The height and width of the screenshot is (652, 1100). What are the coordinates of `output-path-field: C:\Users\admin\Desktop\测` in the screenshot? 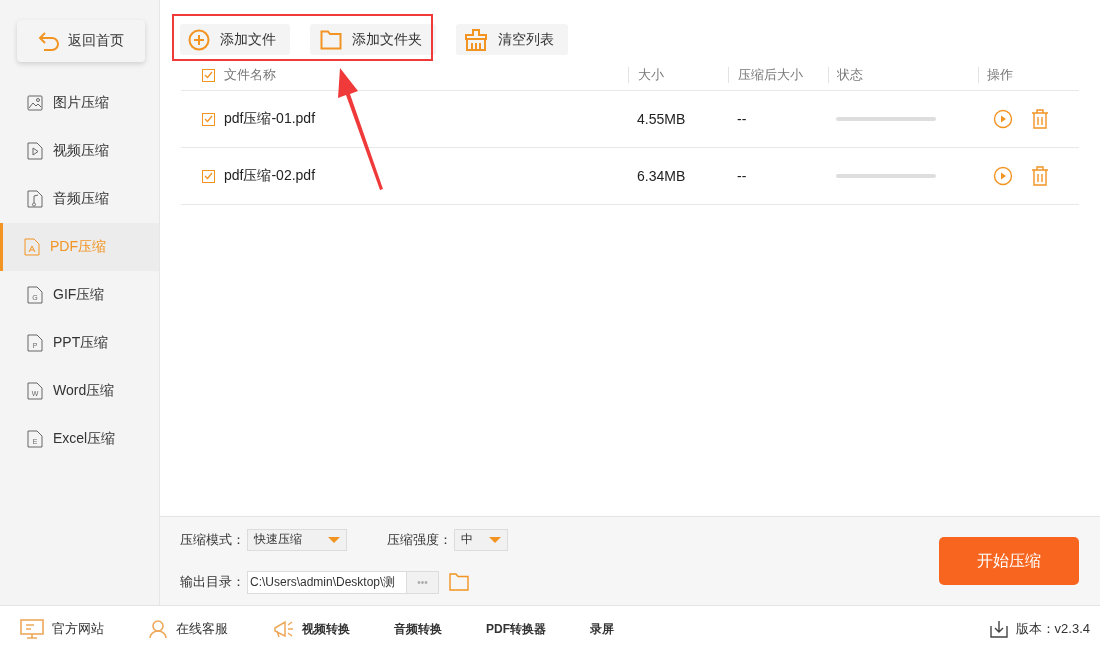 It's located at (327, 582).